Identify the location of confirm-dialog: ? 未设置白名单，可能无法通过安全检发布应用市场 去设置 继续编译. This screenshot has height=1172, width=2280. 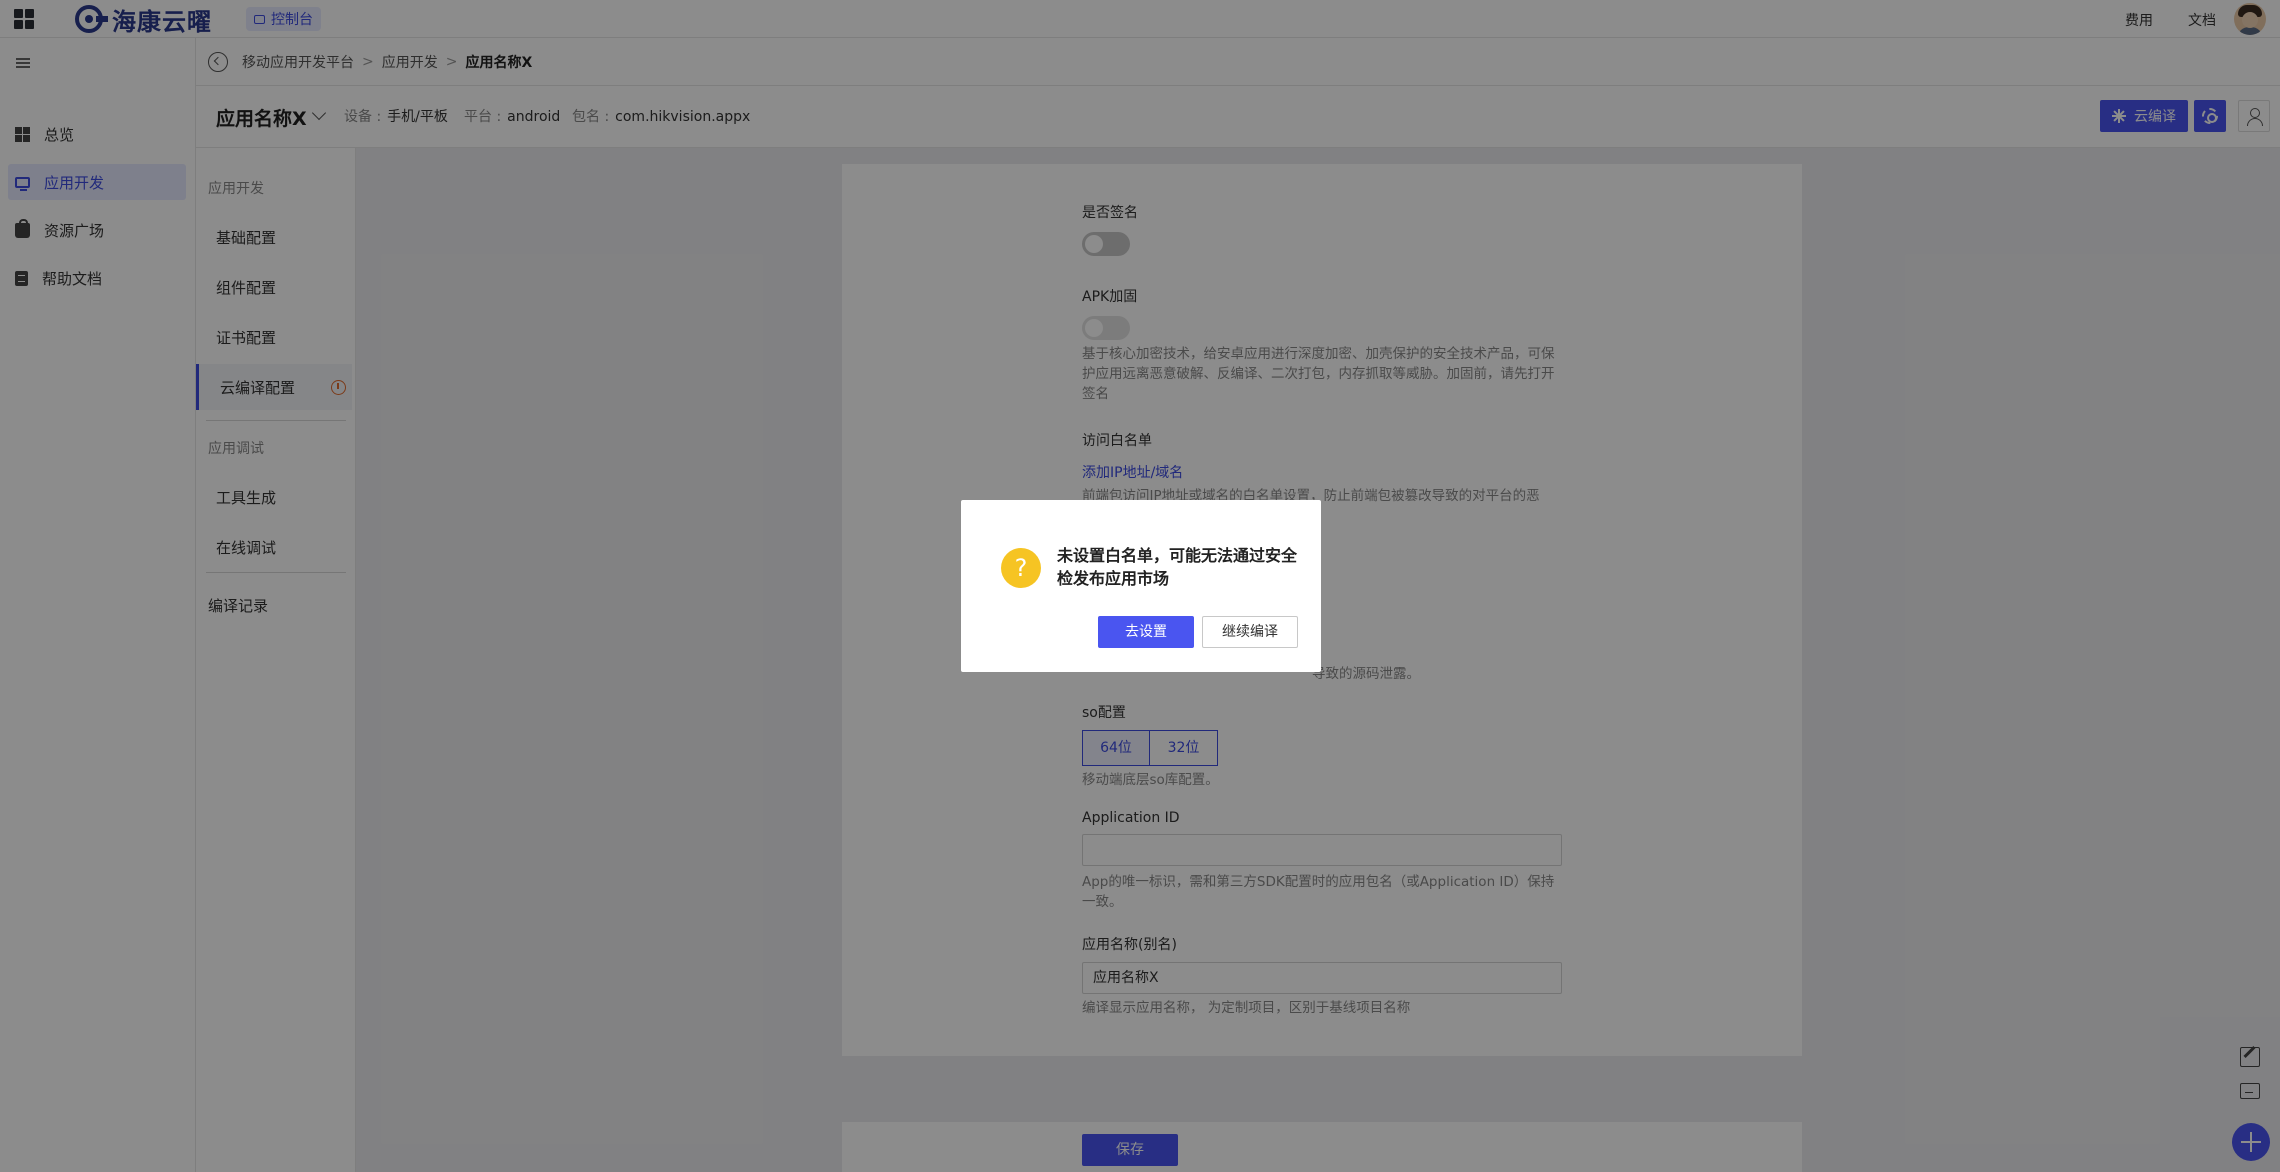
(1141, 586).